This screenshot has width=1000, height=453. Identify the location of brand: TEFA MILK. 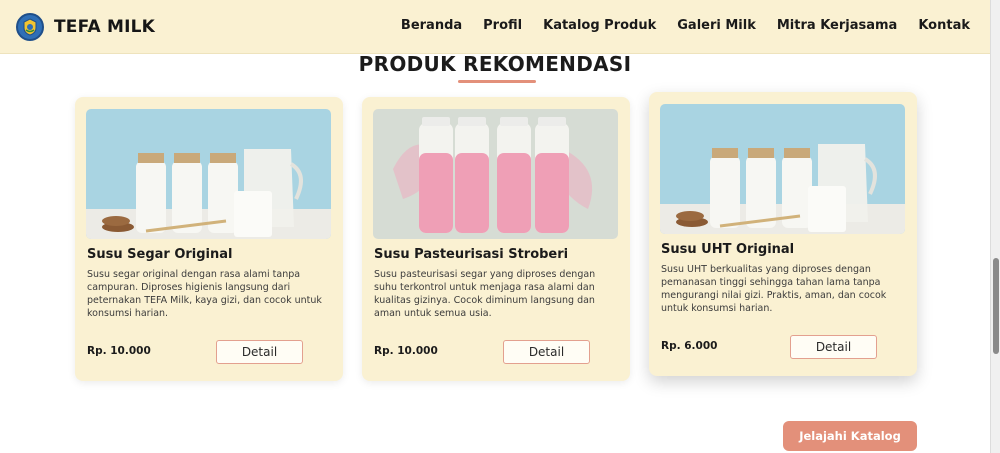
(85, 27).